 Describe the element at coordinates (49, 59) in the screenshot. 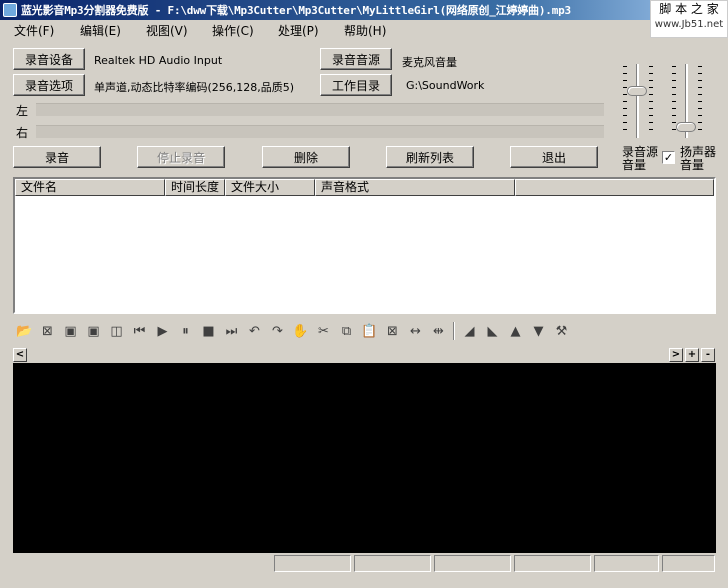

I see `record-device-button: 录音设备` at that location.